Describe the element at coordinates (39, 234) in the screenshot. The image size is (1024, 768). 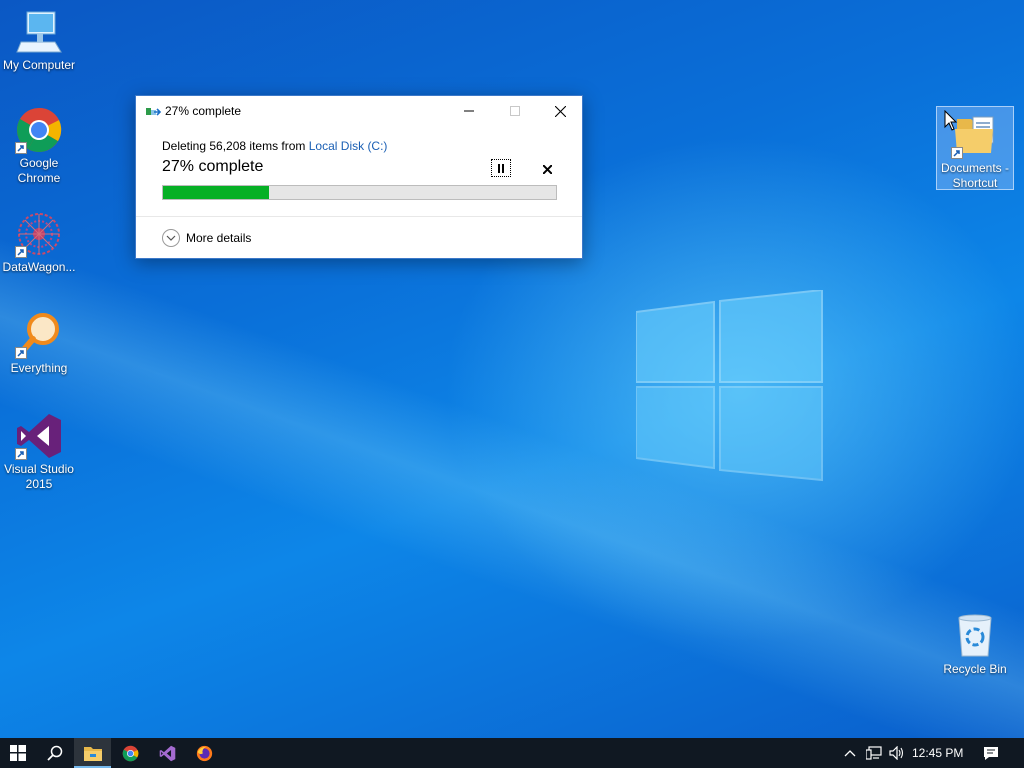
I see `datawagon-icon` at that location.